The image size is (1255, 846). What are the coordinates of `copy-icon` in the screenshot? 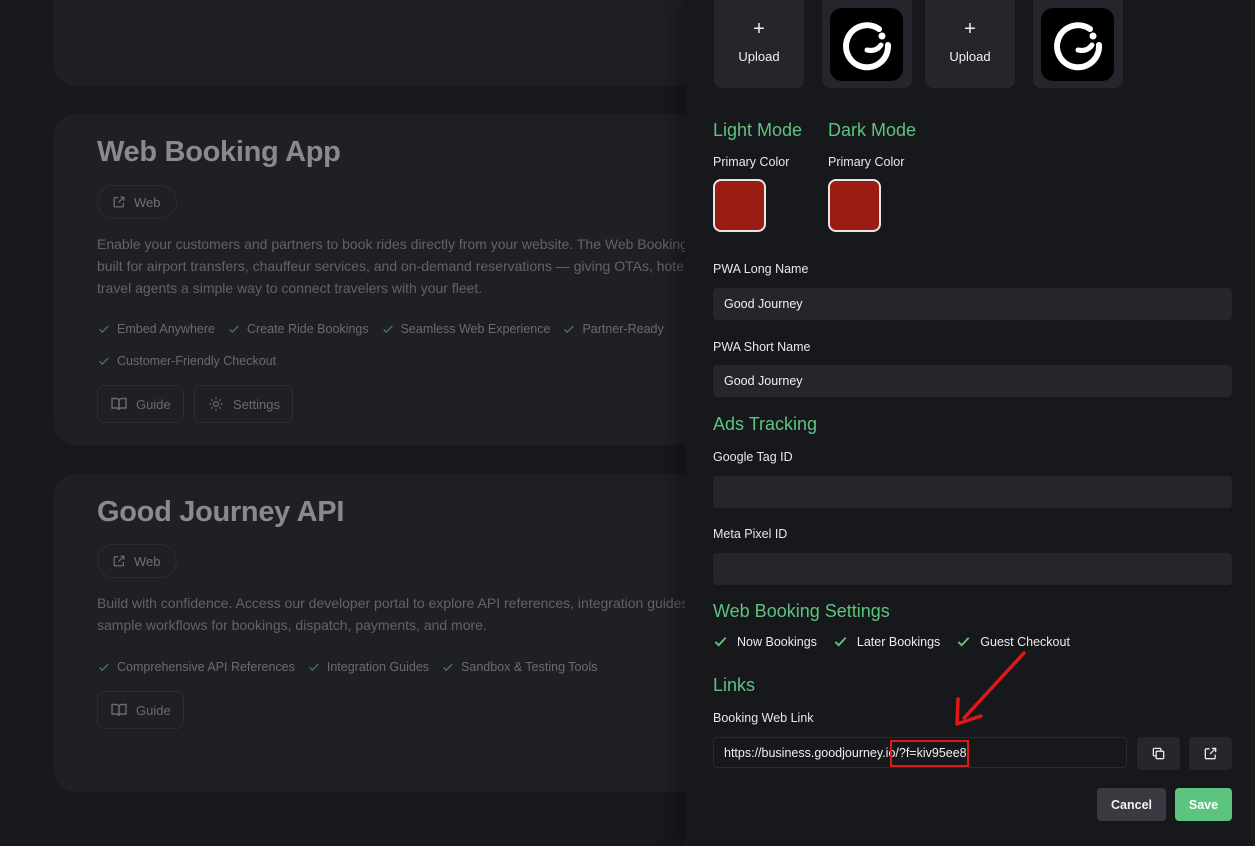 It's located at (1158, 753).